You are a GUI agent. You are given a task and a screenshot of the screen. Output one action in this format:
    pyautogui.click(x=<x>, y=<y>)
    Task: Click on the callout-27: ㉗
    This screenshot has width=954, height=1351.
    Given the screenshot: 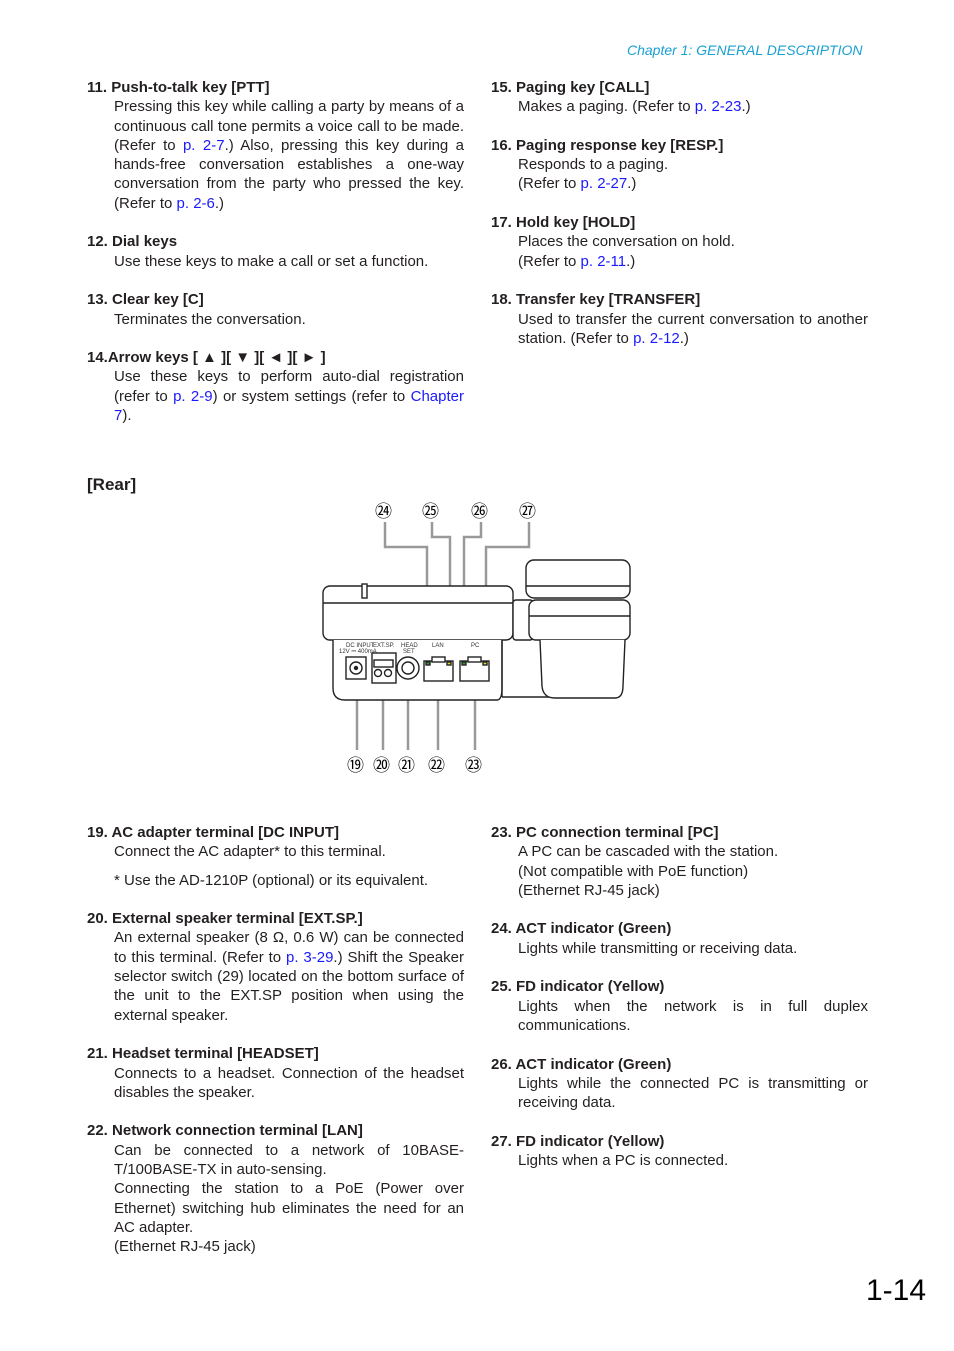 What is the action you would take?
    pyautogui.click(x=527, y=511)
    